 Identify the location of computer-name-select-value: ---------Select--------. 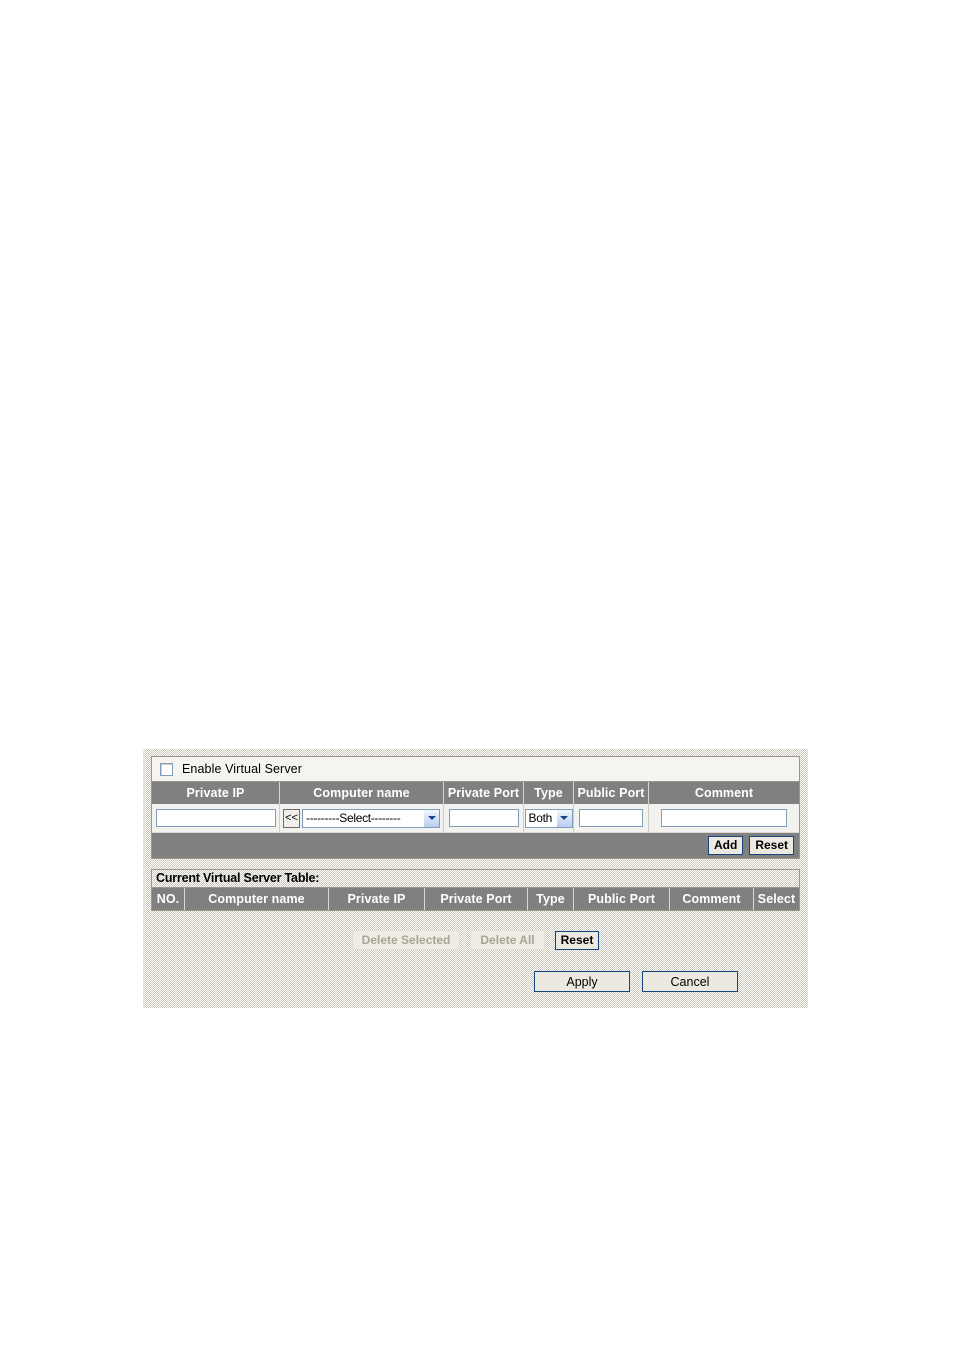
(353, 818).